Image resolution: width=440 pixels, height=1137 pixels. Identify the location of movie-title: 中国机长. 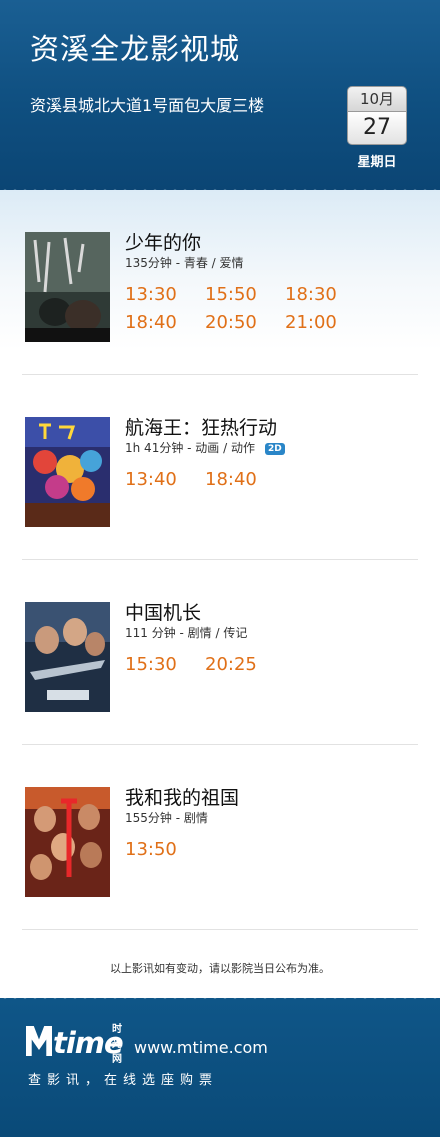
(163, 611).